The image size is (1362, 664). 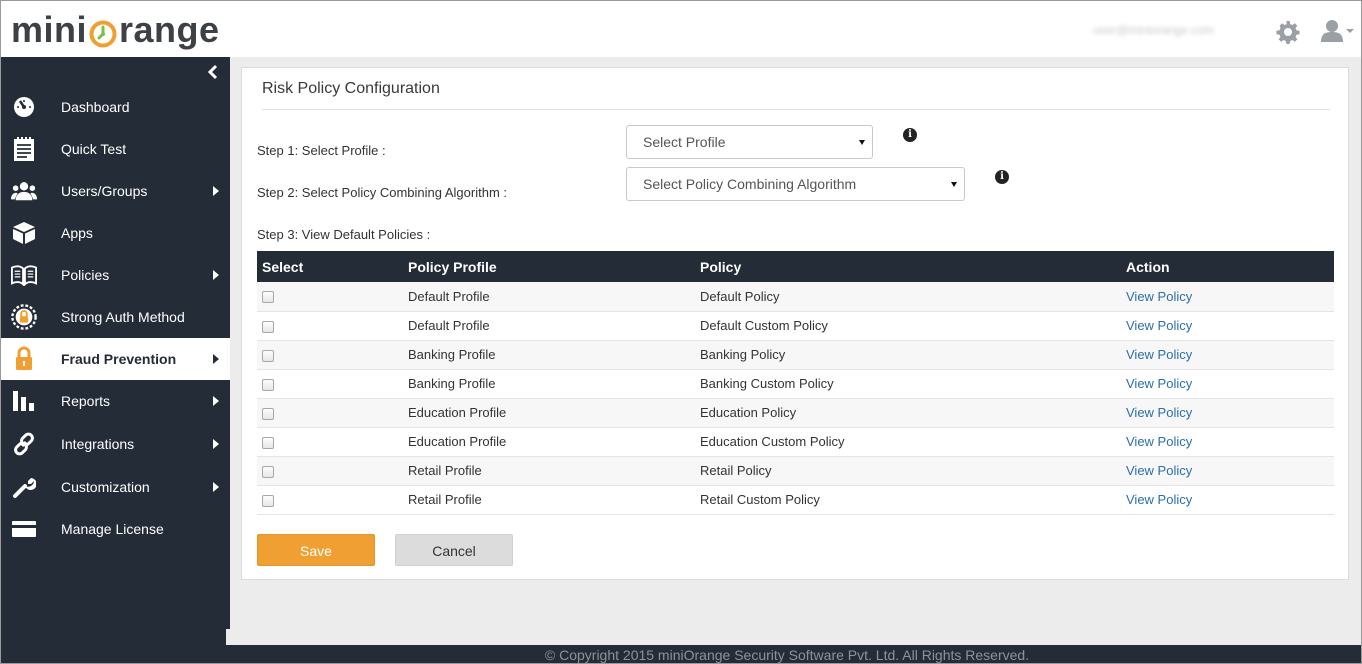 I want to click on user-avatar-icon, so click(x=1332, y=31).